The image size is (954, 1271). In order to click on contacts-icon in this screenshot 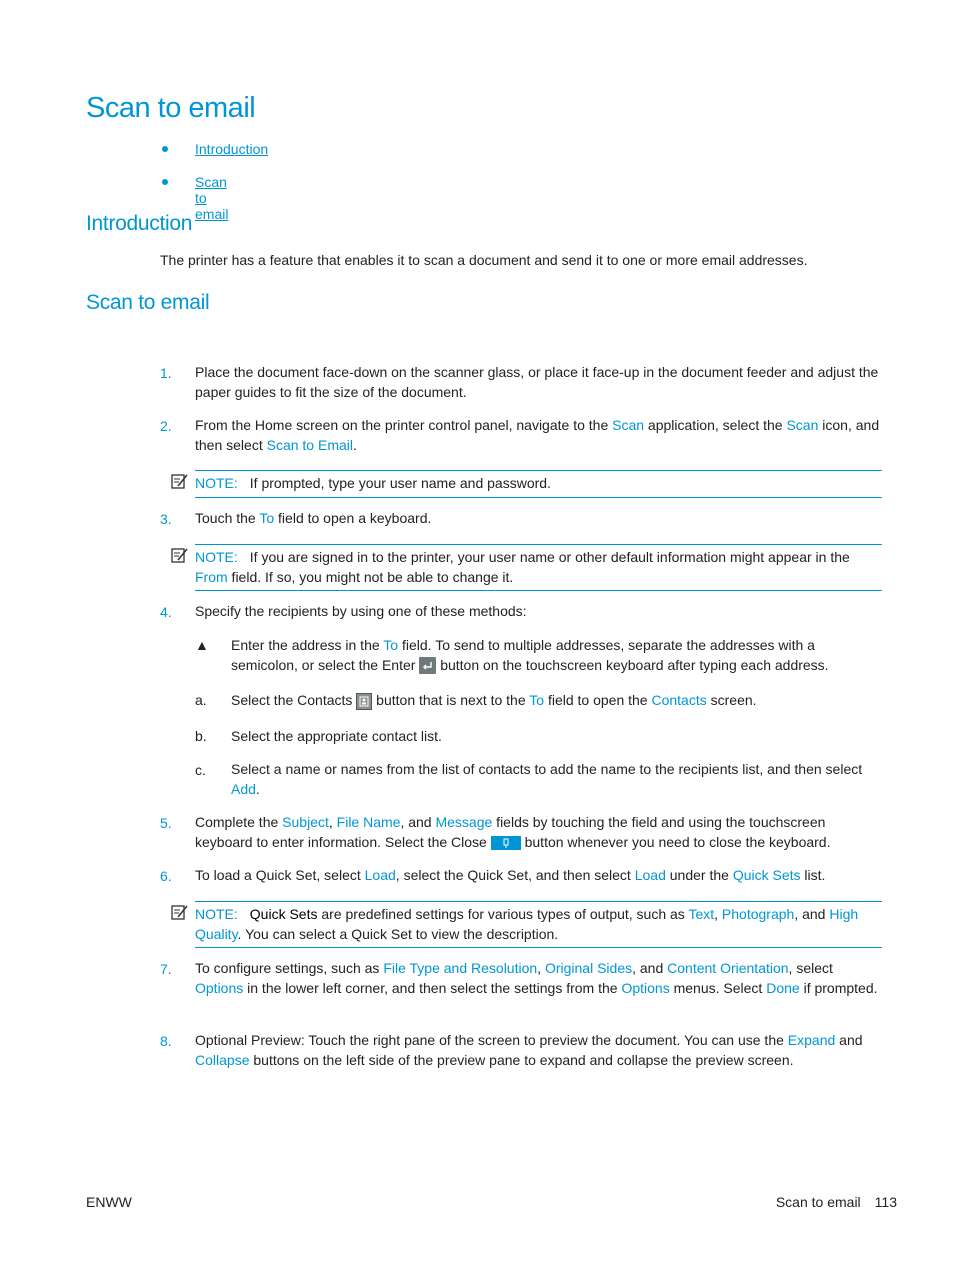, I will do `click(364, 701)`.